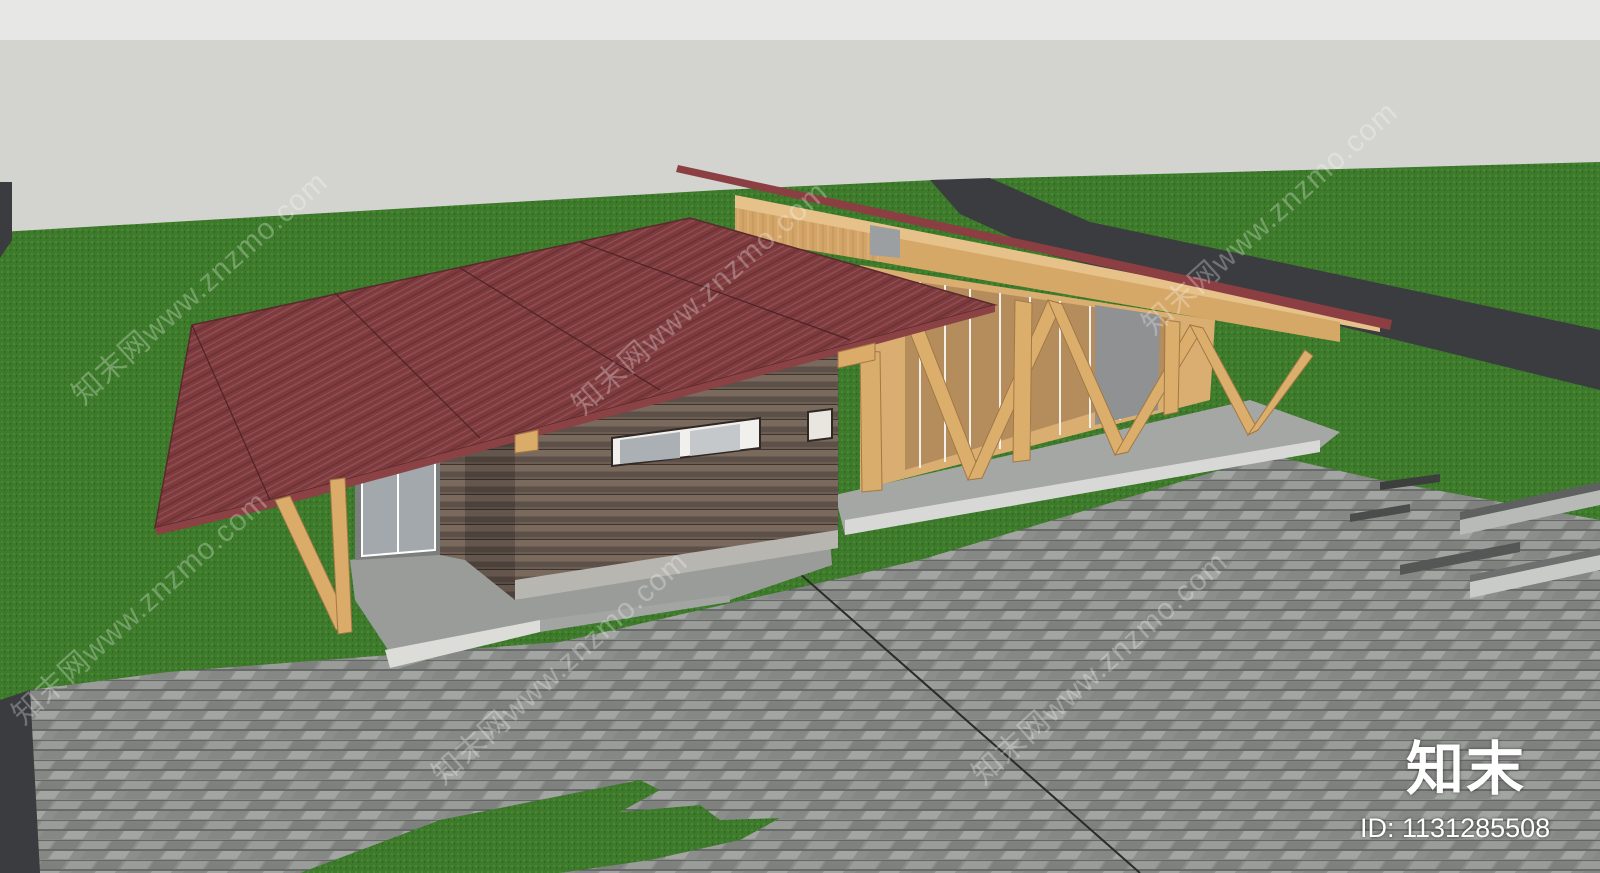 Image resolution: width=1600 pixels, height=873 pixels. I want to click on top-bar, so click(800, 20).